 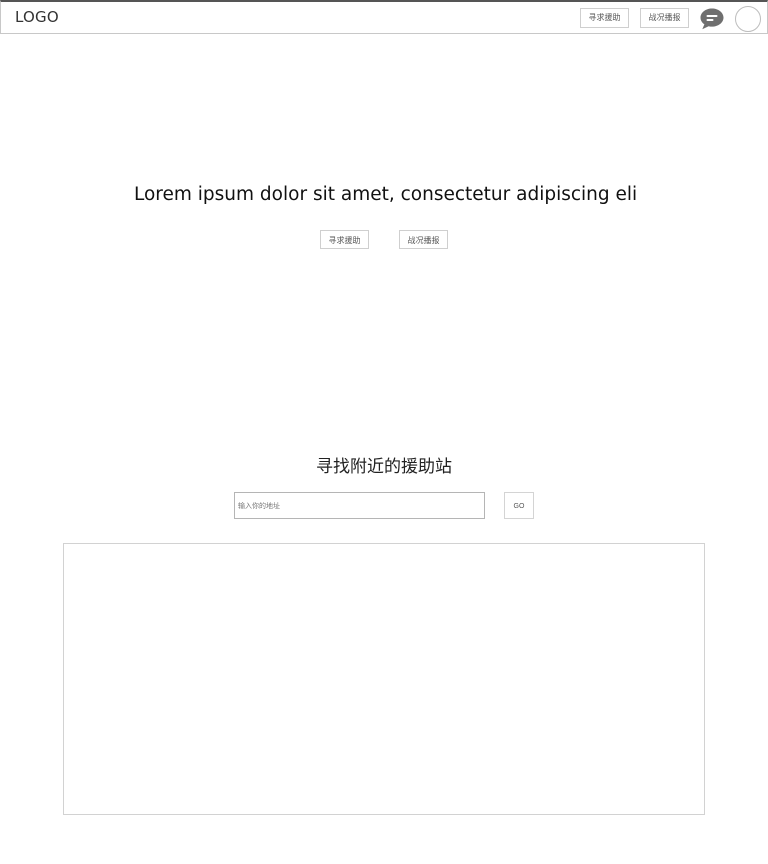 What do you see at coordinates (604, 18) in the screenshot?
I see `nav-help-button: 寻求援助` at bounding box center [604, 18].